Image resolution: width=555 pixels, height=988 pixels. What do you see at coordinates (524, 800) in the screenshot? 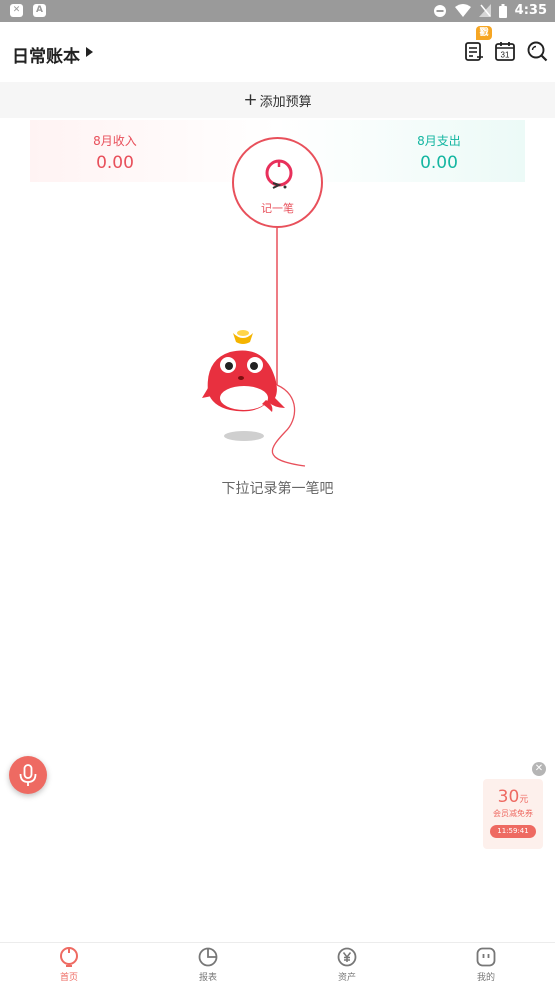
I see `coupon-unit: 元` at bounding box center [524, 800].